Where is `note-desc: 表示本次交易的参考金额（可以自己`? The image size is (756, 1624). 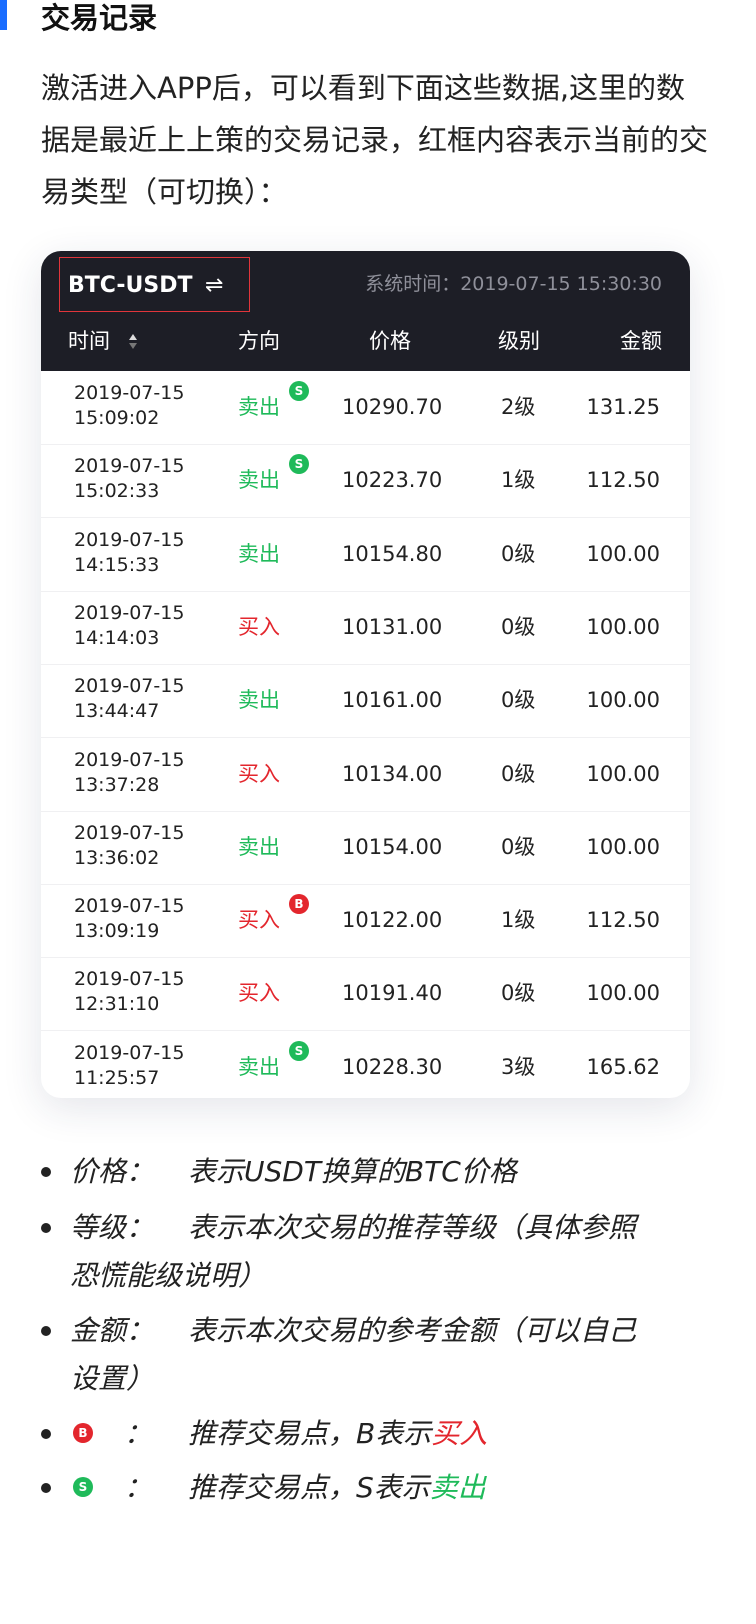
note-desc: 表示本次交易的参考金额（可以自己 is located at coordinates (412, 1330).